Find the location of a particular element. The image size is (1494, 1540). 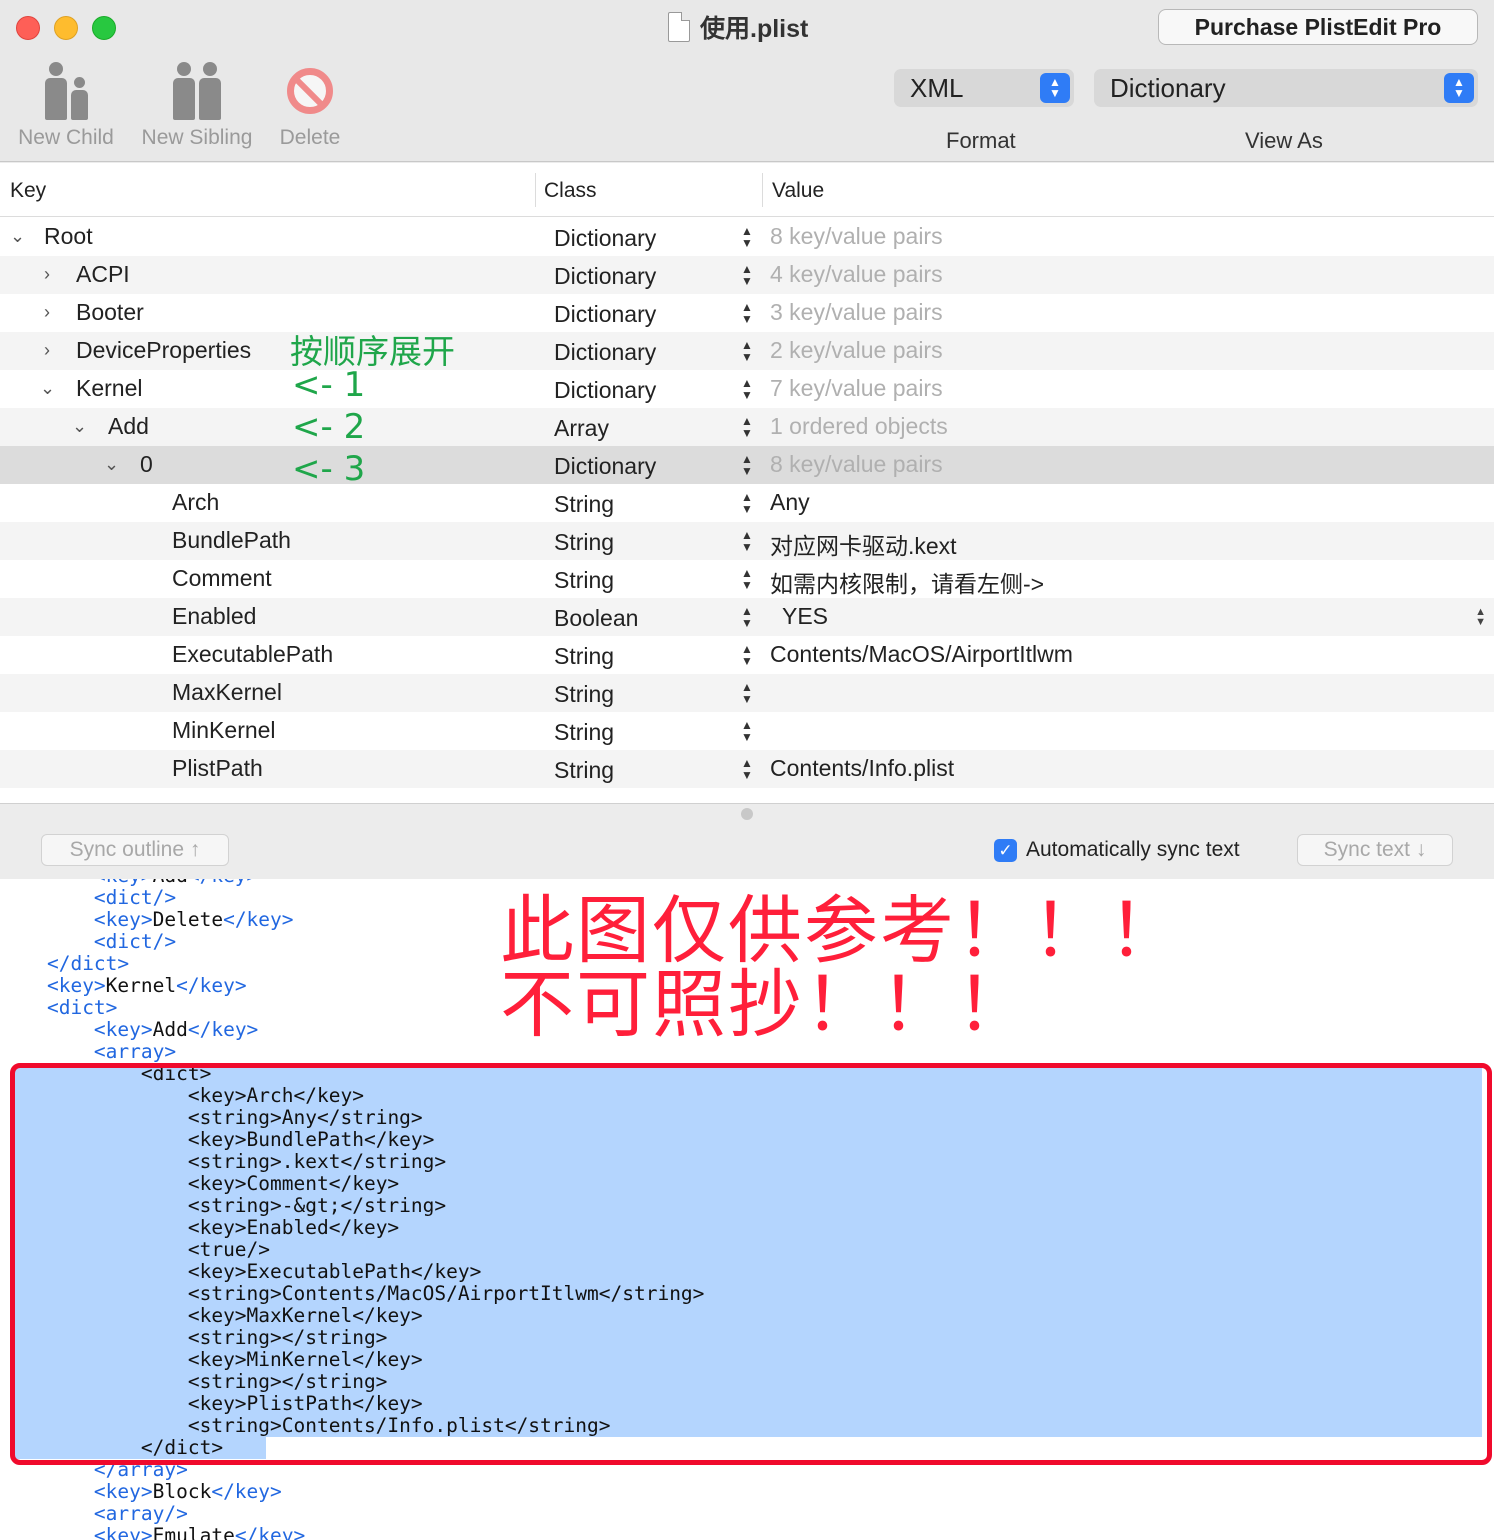

outline-row: ⌄ Kernel Dictionary ▲ ▼ 7 key/value pairs is located at coordinates (747, 389).